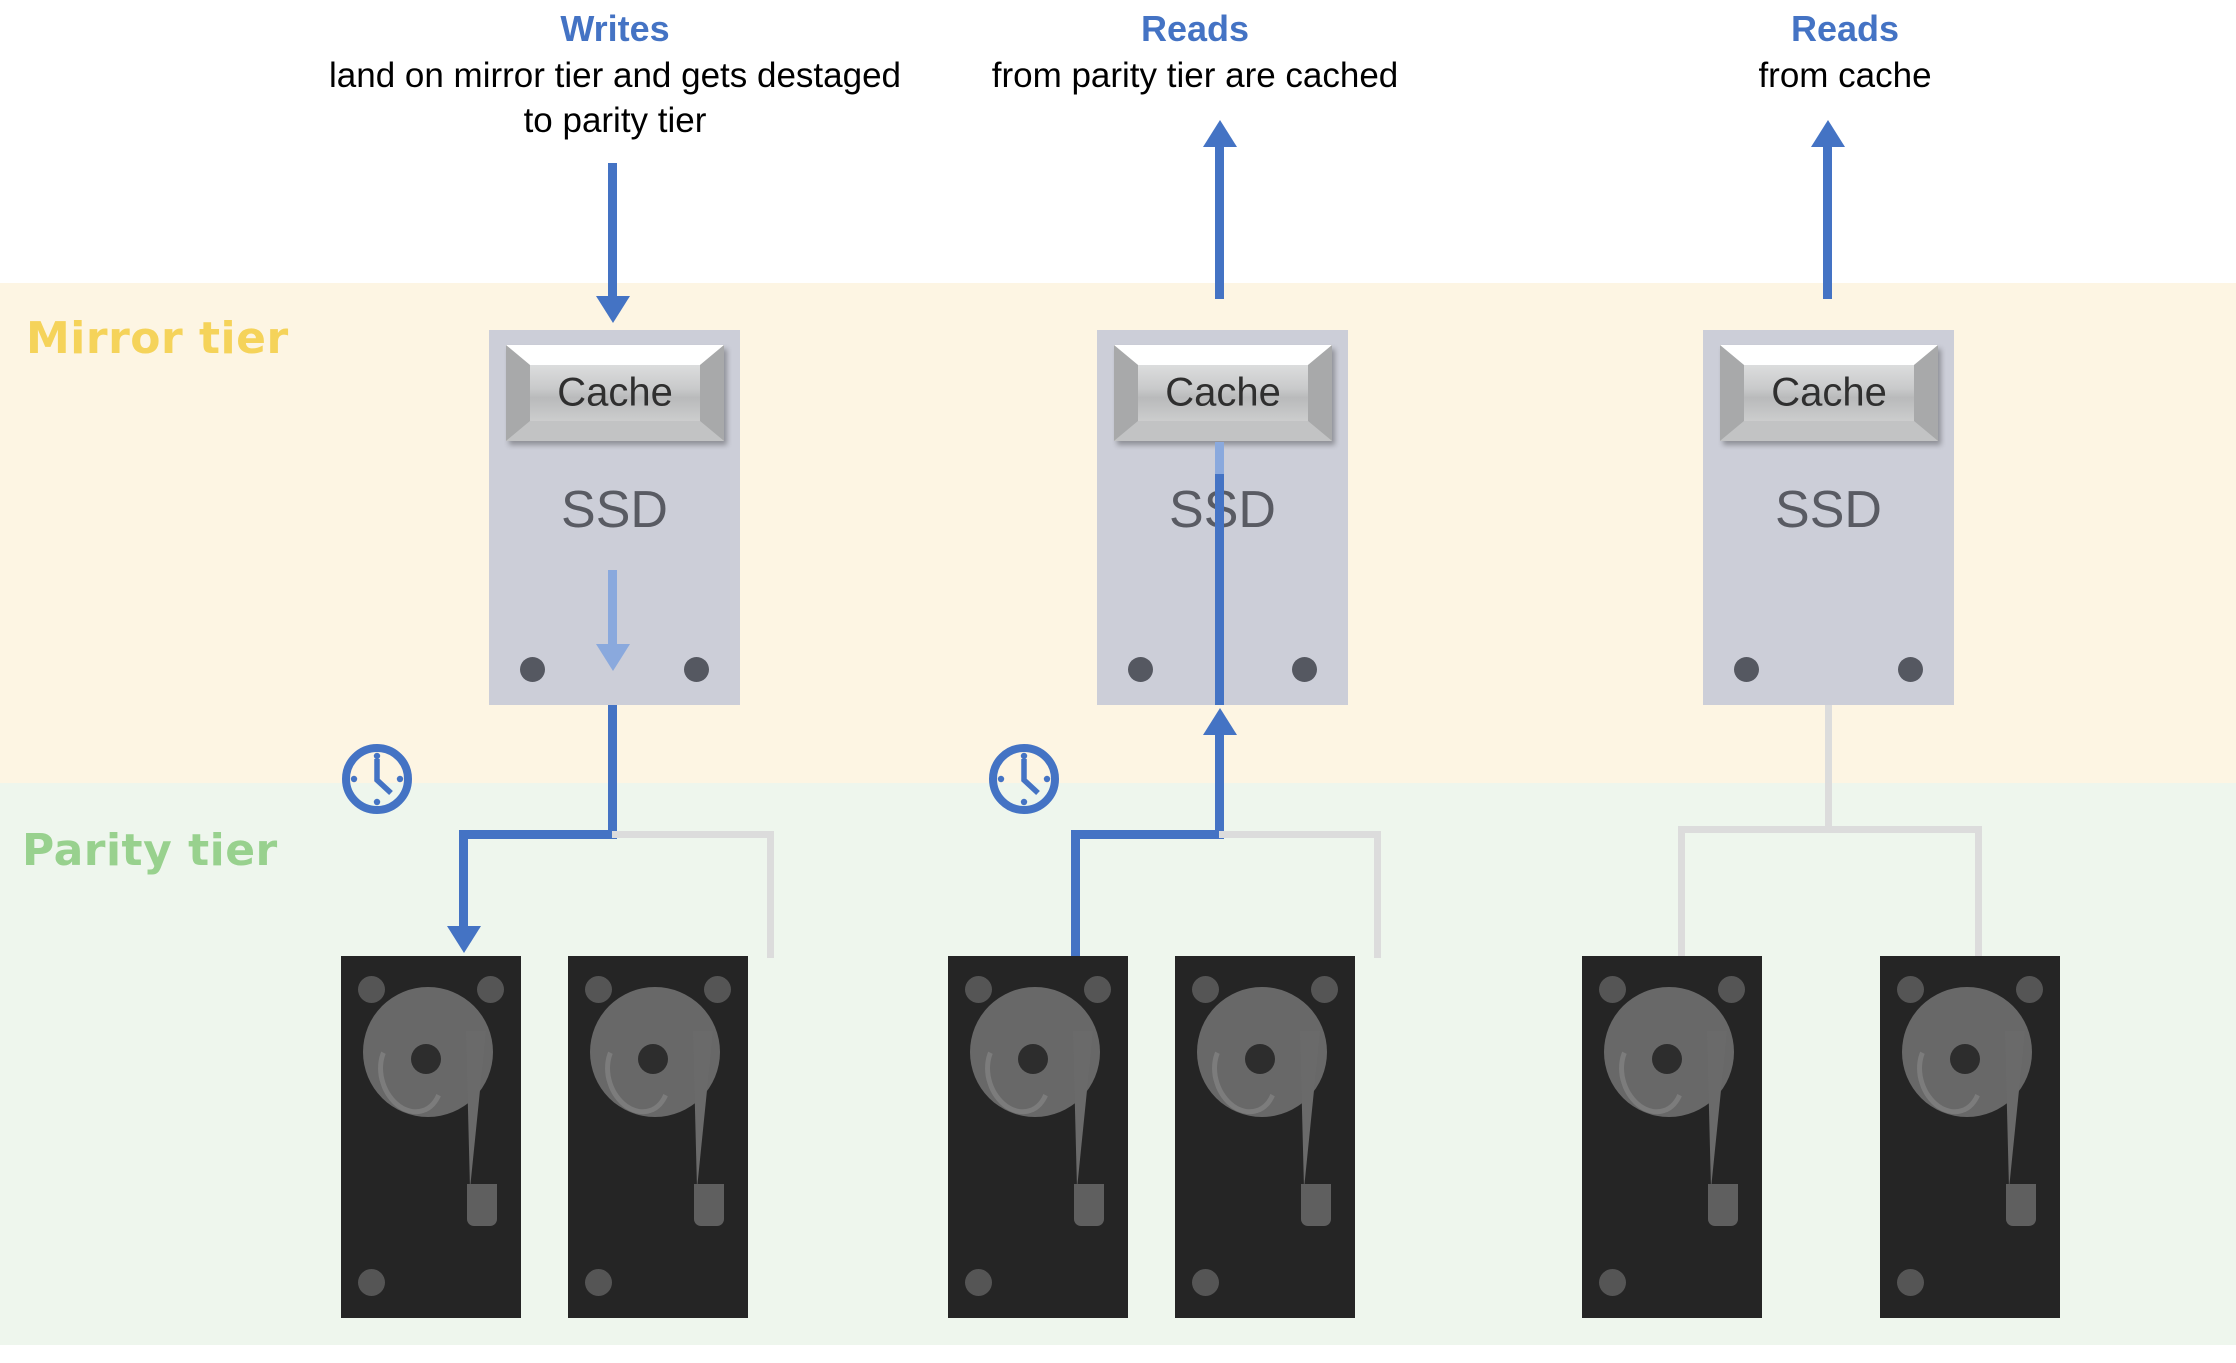 The image size is (2236, 1363). Describe the element at coordinates (150, 850) in the screenshot. I see `parity-tier-label: Parity tier` at that location.